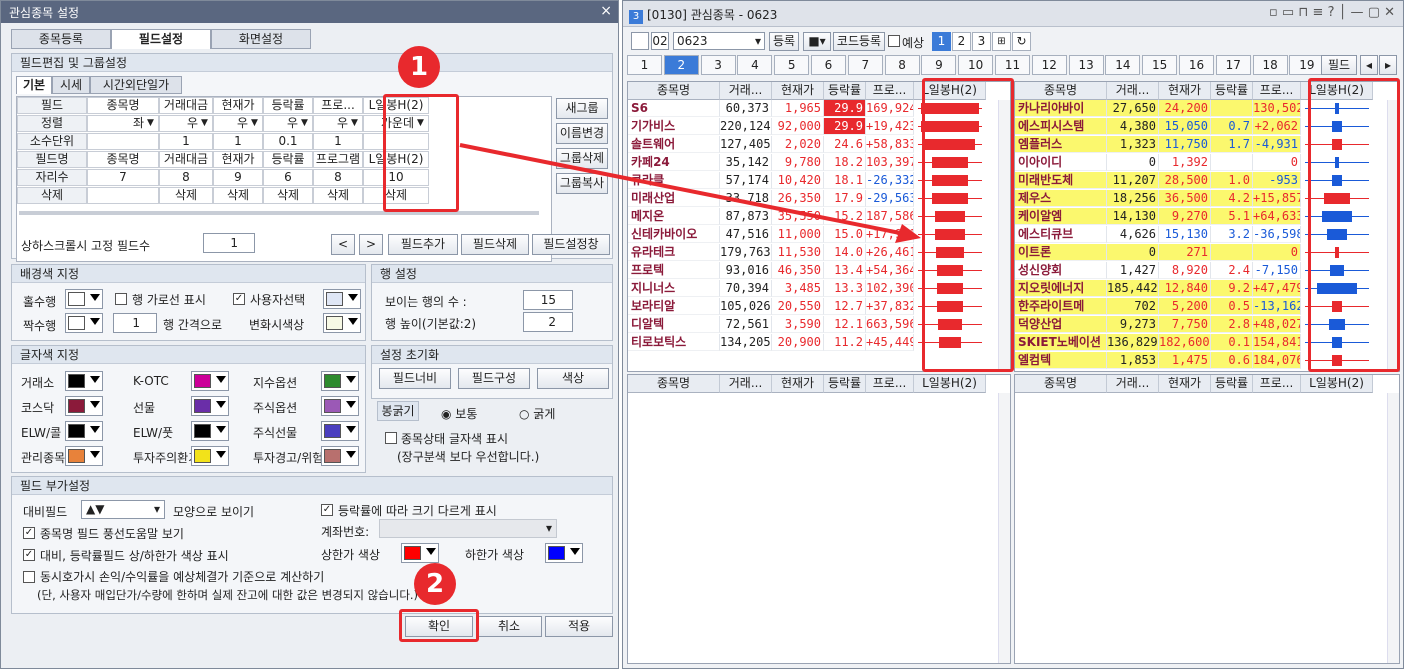 The width and height of the screenshot is (1404, 669). What do you see at coordinates (343, 244) in the screenshot?
I see `prev-button: <` at bounding box center [343, 244].